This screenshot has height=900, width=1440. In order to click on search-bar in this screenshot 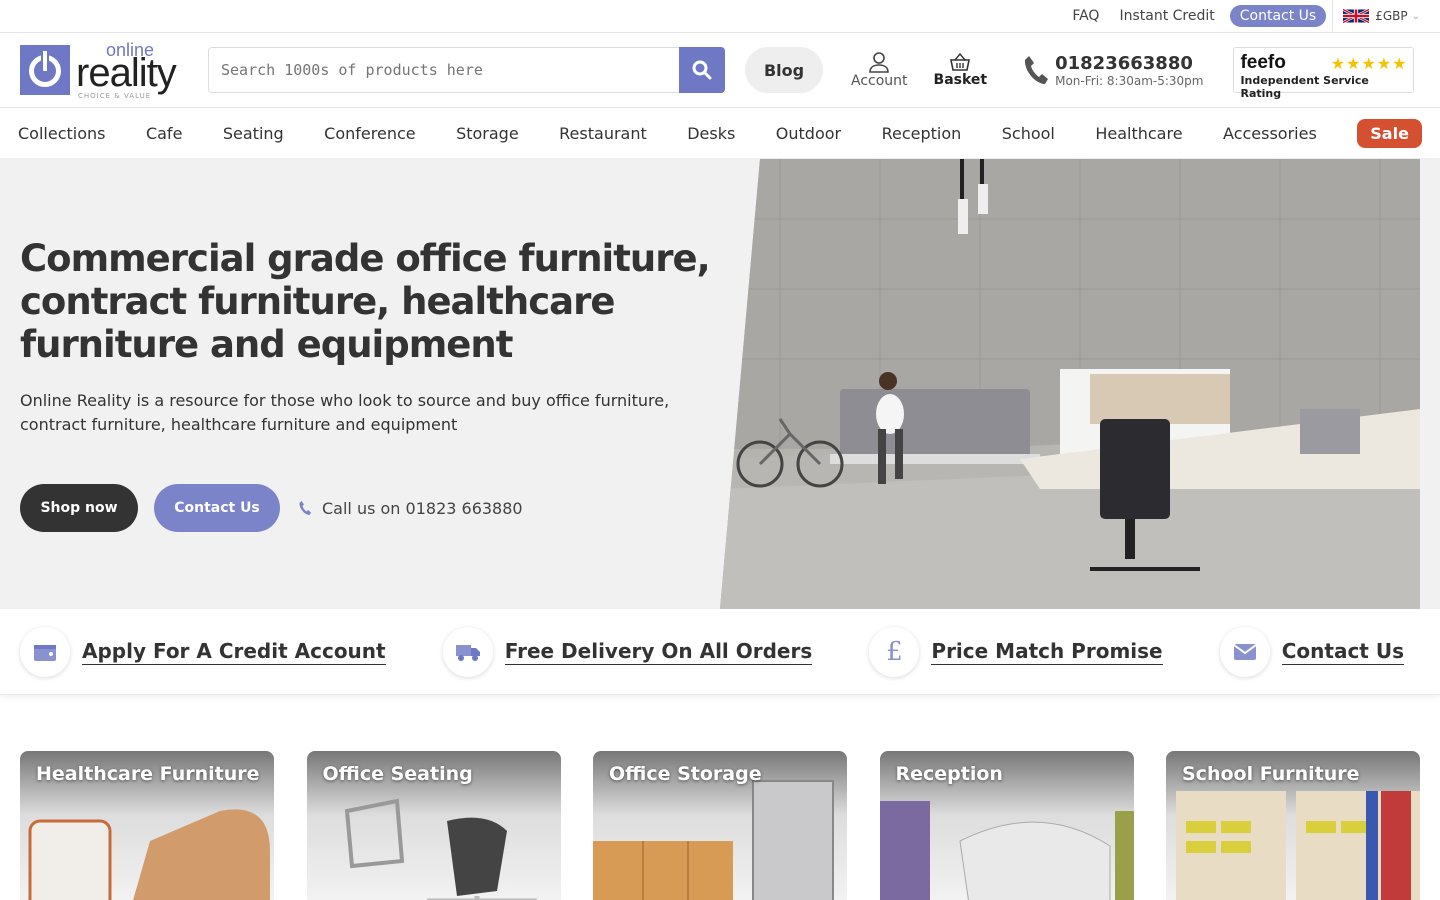, I will do `click(466, 70)`.